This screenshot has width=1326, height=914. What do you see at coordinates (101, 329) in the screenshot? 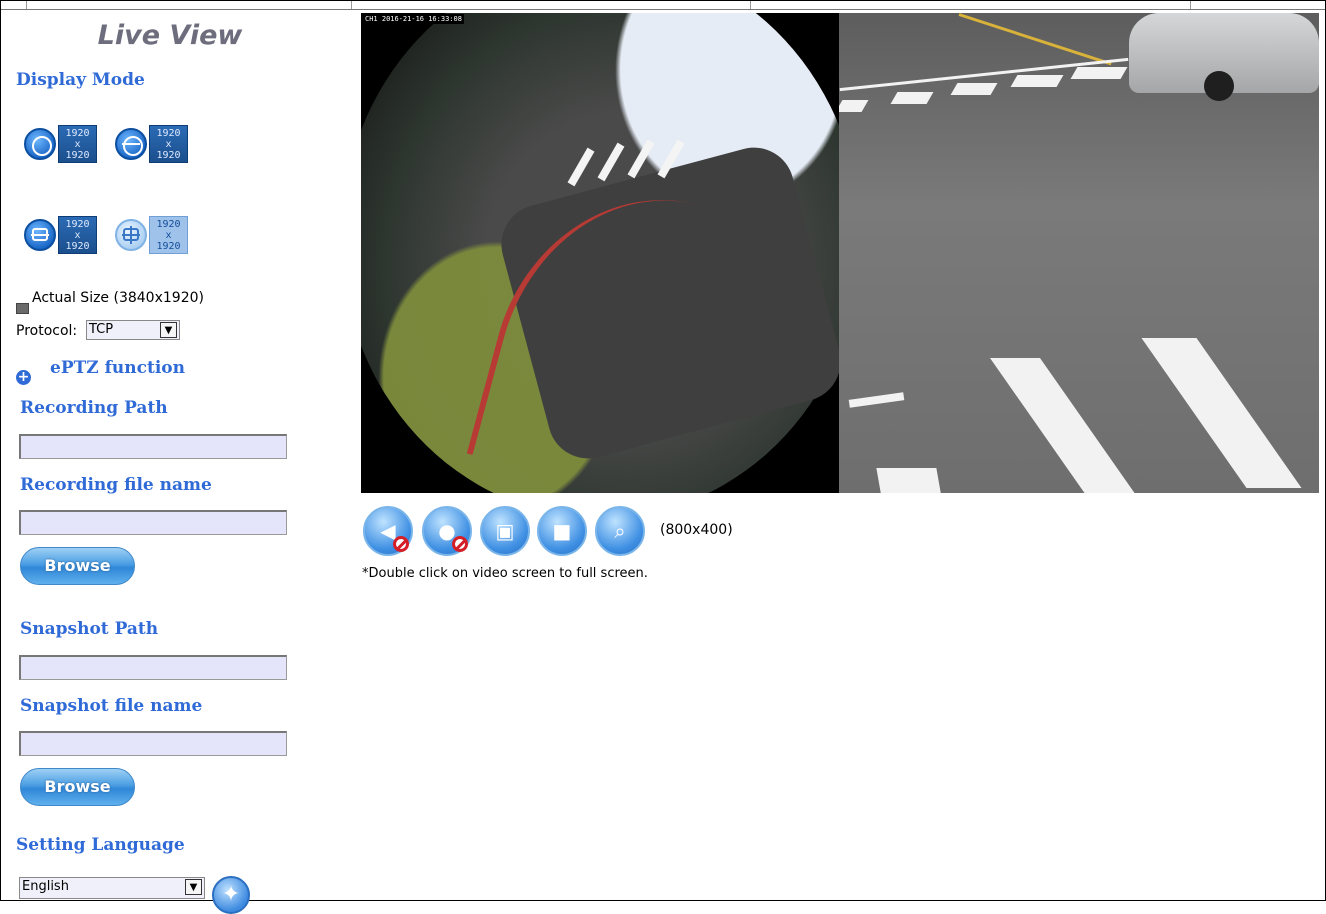
I see `protocol-value: TCP` at bounding box center [101, 329].